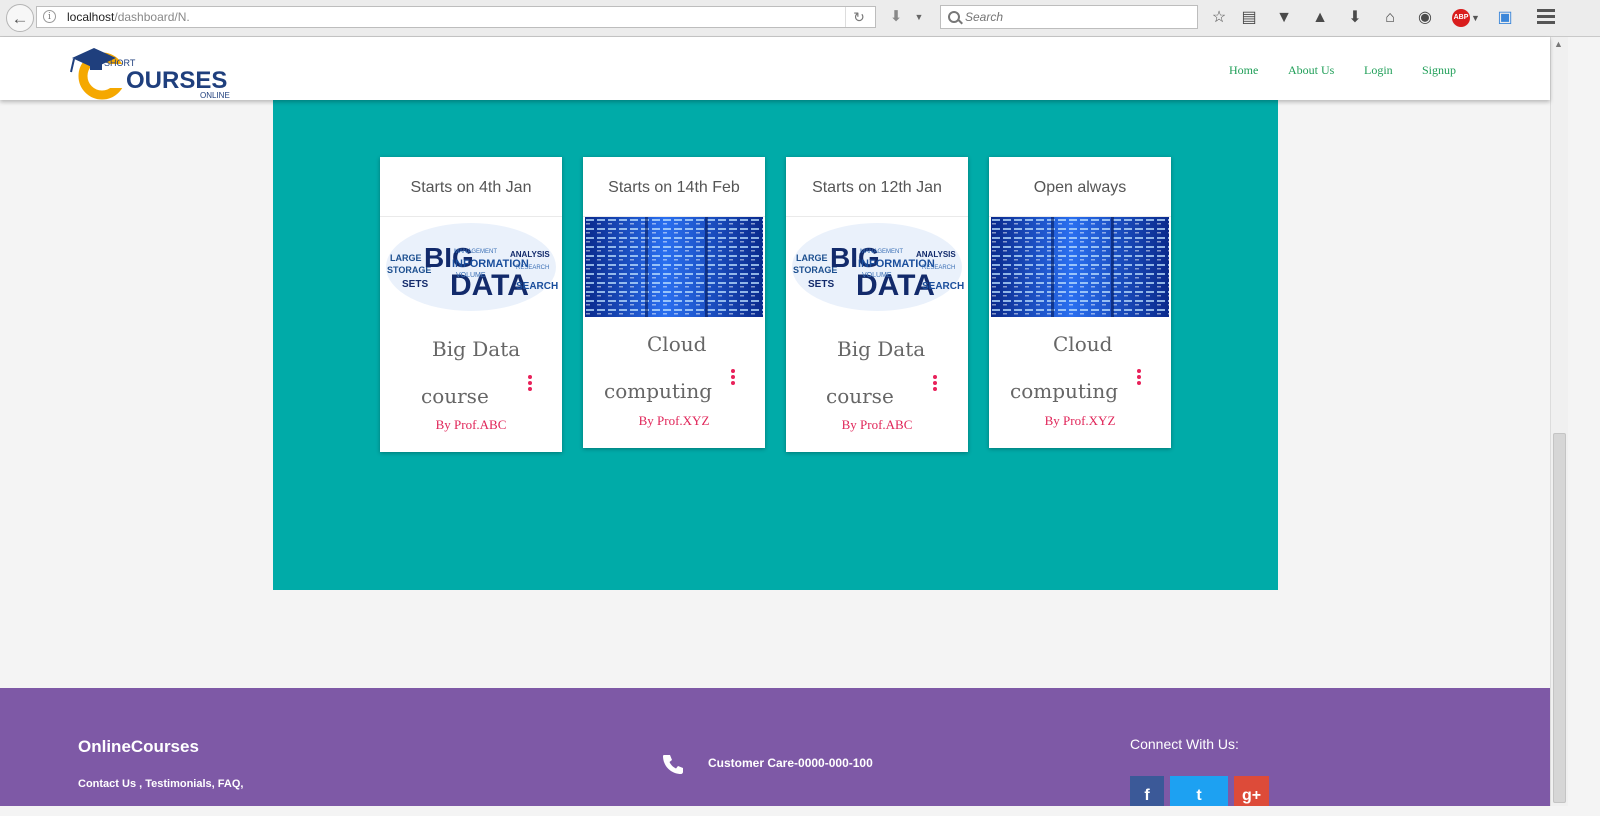 This screenshot has width=1600, height=816. I want to click on browser-search-box, so click(1069, 17).